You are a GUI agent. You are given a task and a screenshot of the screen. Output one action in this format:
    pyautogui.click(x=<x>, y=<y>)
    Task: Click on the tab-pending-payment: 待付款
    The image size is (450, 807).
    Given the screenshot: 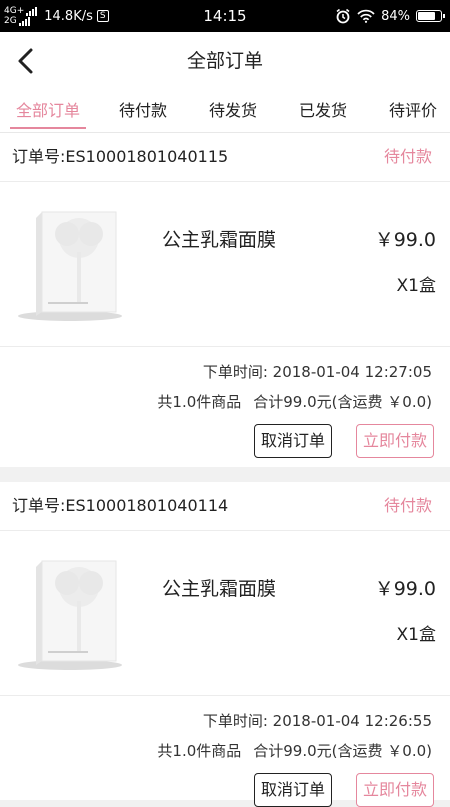 What is the action you would take?
    pyautogui.click(x=143, y=111)
    